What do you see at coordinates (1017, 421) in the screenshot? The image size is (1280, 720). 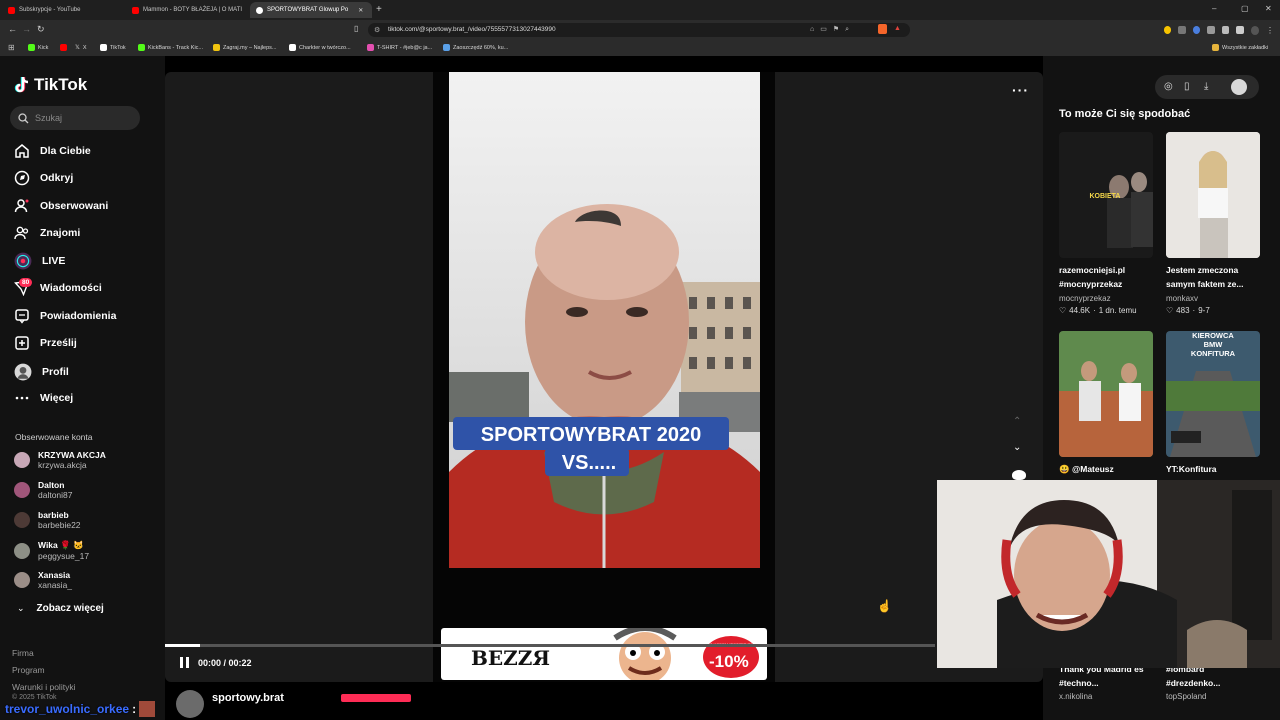 I see `previous-video-icon: ⌃` at bounding box center [1017, 421].